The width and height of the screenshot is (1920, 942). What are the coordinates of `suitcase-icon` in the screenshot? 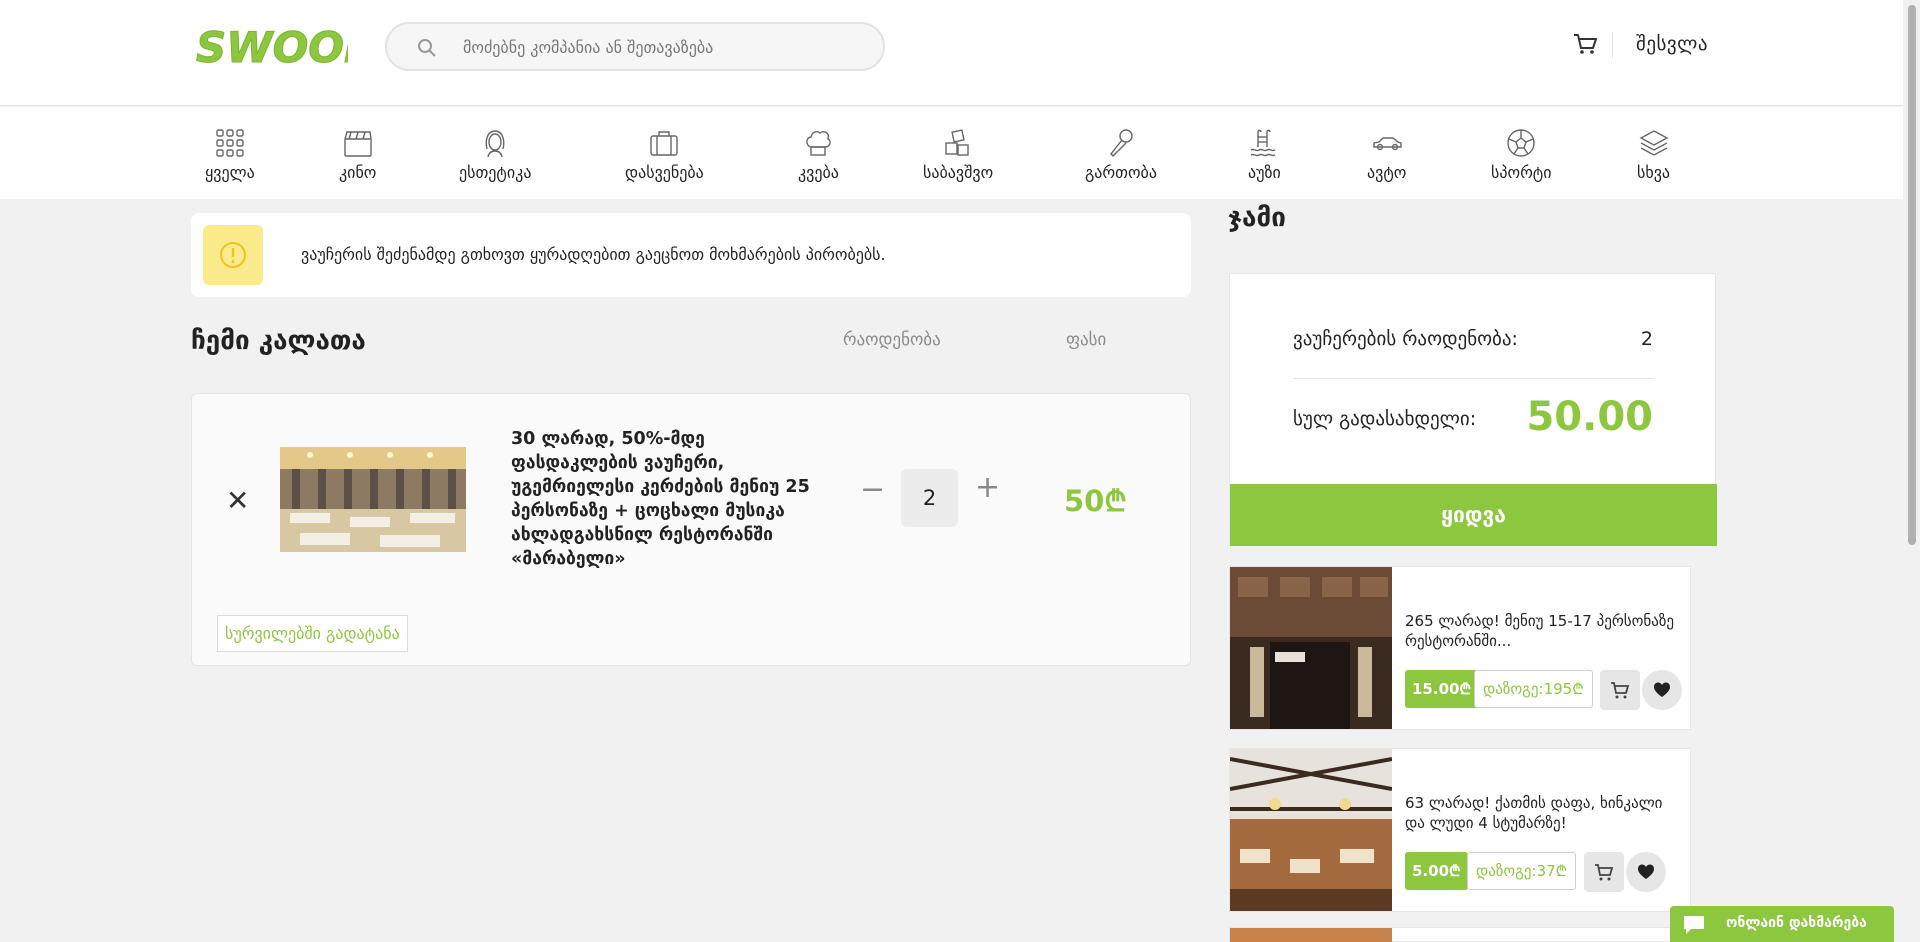 It's located at (664, 143).